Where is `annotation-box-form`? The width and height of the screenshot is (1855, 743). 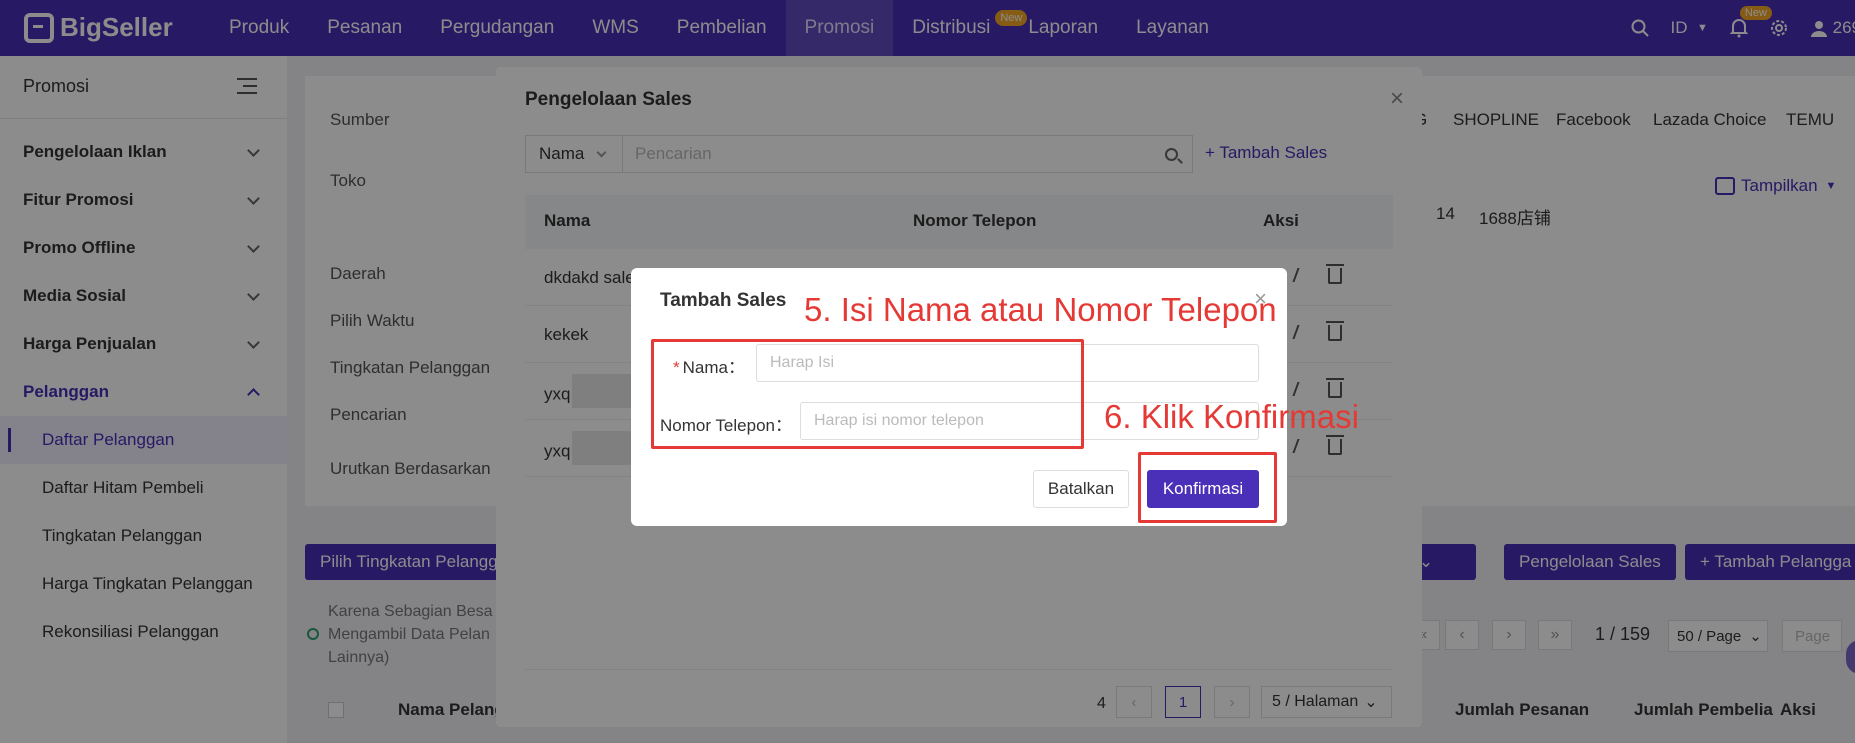 annotation-box-form is located at coordinates (867, 394).